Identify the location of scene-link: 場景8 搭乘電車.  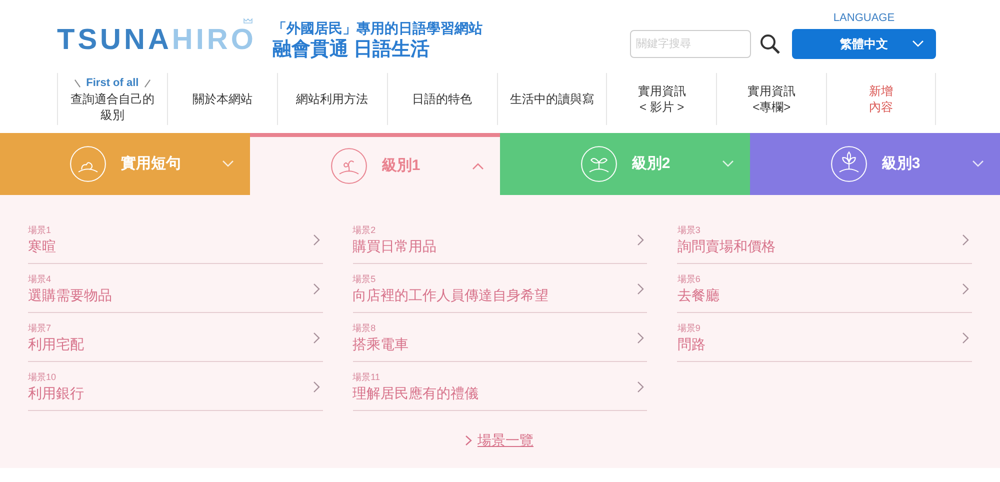
(500, 337).